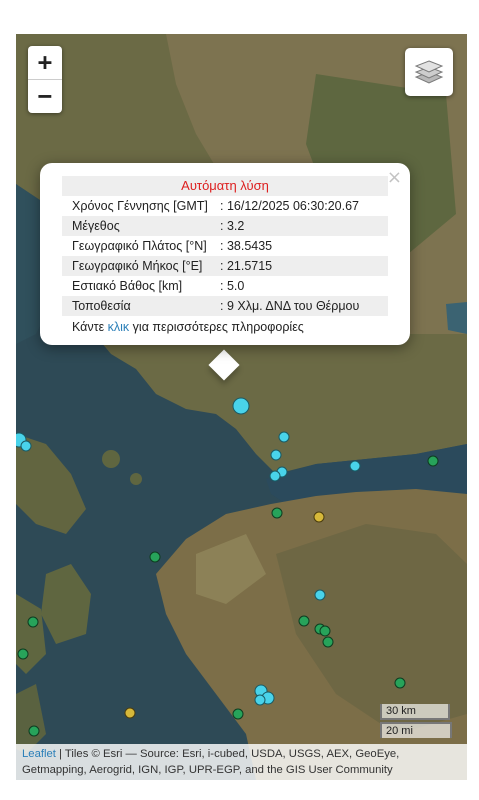 This screenshot has height=800, width=479. I want to click on zoom-control: + −, so click(45, 79).